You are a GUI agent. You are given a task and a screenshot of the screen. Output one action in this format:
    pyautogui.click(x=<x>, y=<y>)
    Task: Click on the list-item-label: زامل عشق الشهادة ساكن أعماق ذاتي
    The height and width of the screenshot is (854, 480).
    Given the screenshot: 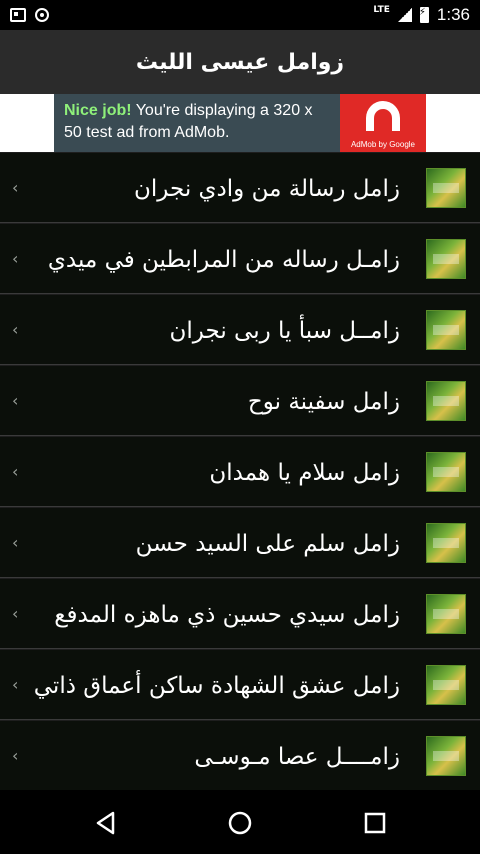 What is the action you would take?
    pyautogui.click(x=216, y=685)
    